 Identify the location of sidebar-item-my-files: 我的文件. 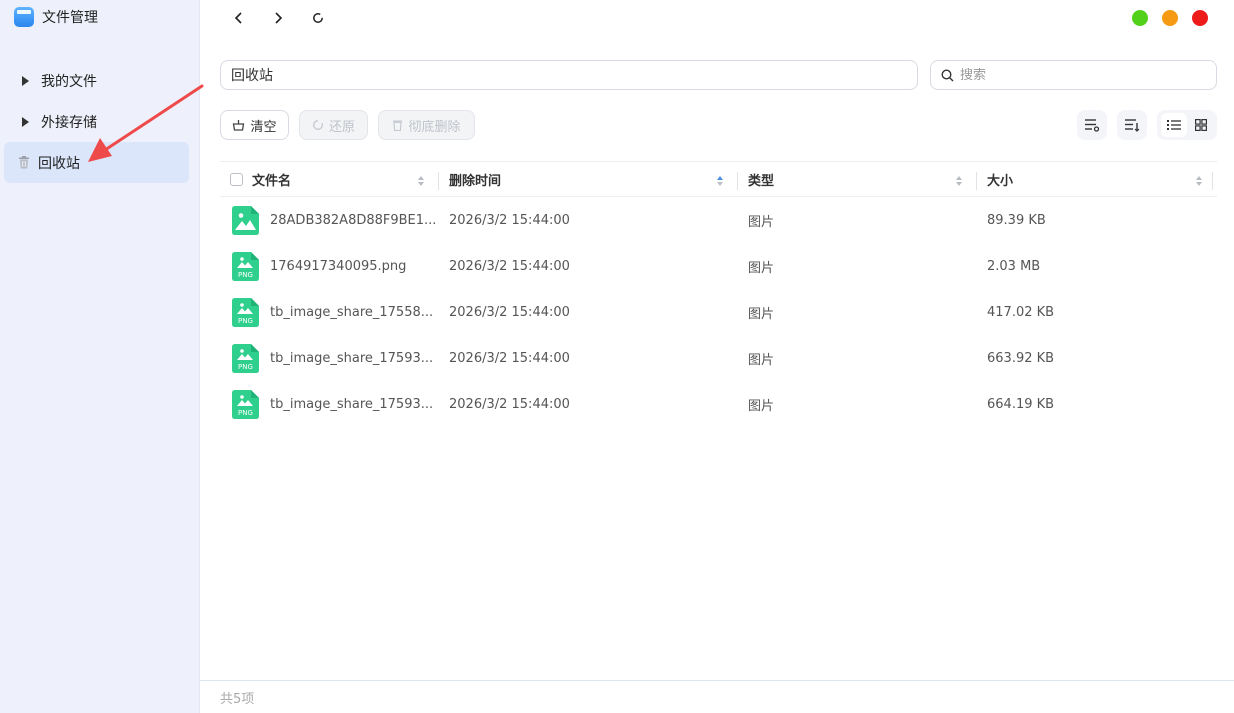
(96, 80).